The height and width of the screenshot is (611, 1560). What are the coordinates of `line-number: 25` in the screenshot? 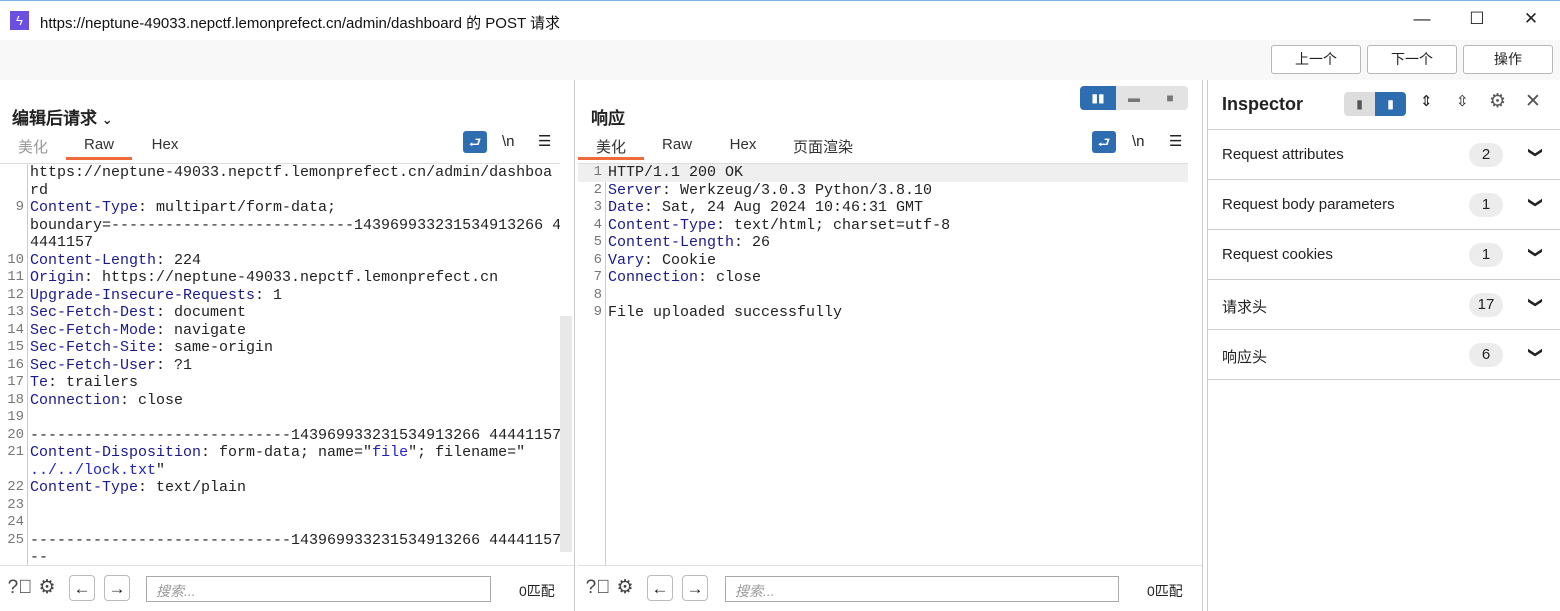 It's located at (15, 539).